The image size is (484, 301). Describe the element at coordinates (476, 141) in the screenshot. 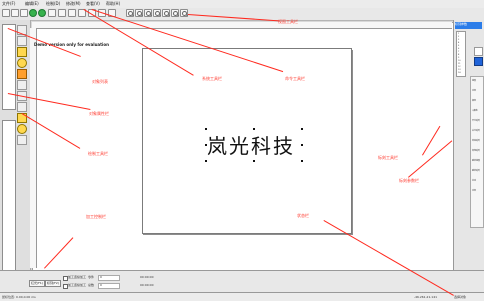

I see `param-label: 结束延时` at that location.